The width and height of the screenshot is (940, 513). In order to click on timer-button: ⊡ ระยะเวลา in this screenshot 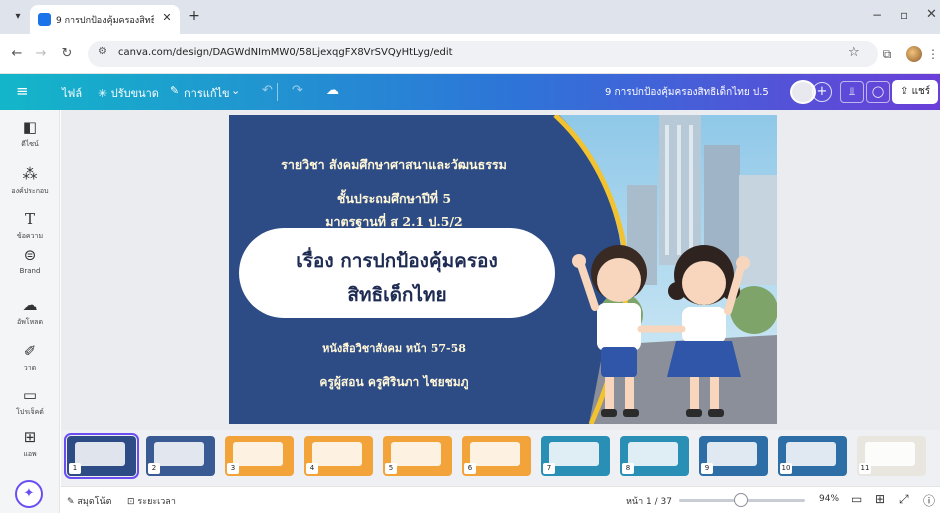, I will do `click(151, 501)`.